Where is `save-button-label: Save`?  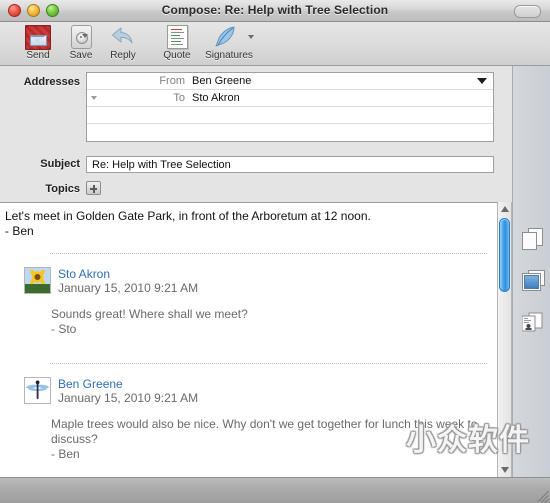 save-button-label: Save is located at coordinates (81, 55).